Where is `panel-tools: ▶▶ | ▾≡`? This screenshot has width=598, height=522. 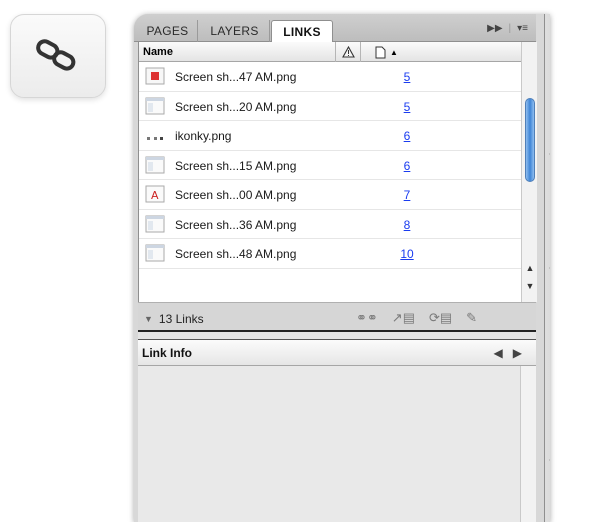
panel-tools: ▶▶ | ▾≡ is located at coordinates (507, 28).